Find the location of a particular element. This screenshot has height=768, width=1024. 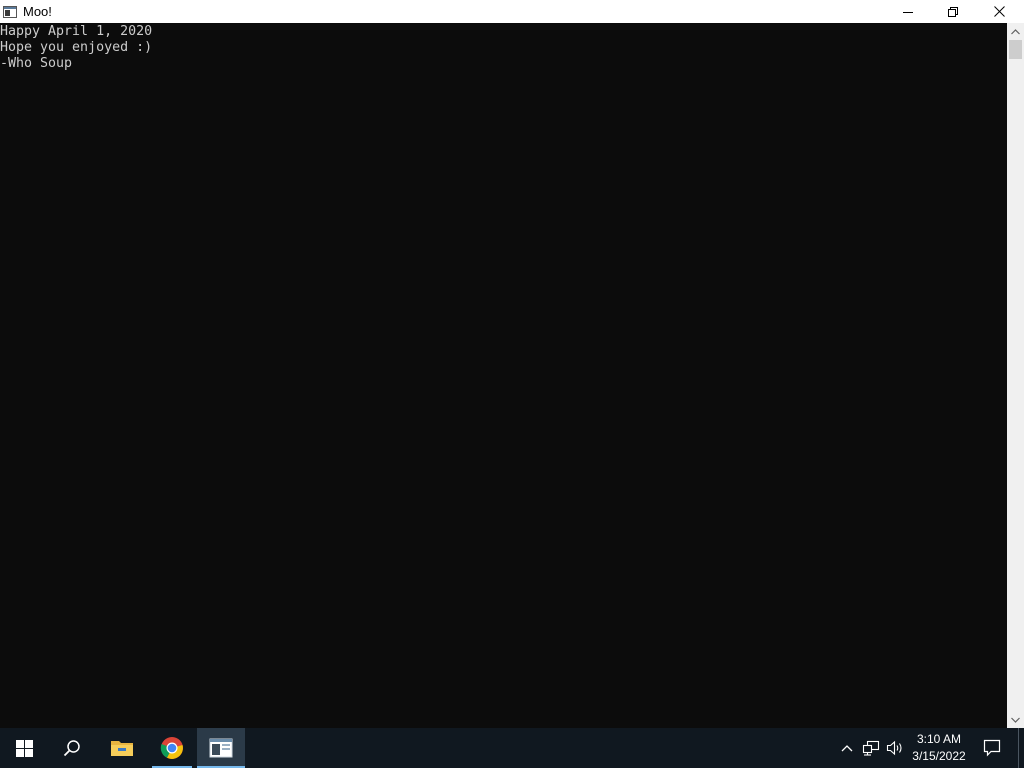

app-window-icon is located at coordinates (10, 12).